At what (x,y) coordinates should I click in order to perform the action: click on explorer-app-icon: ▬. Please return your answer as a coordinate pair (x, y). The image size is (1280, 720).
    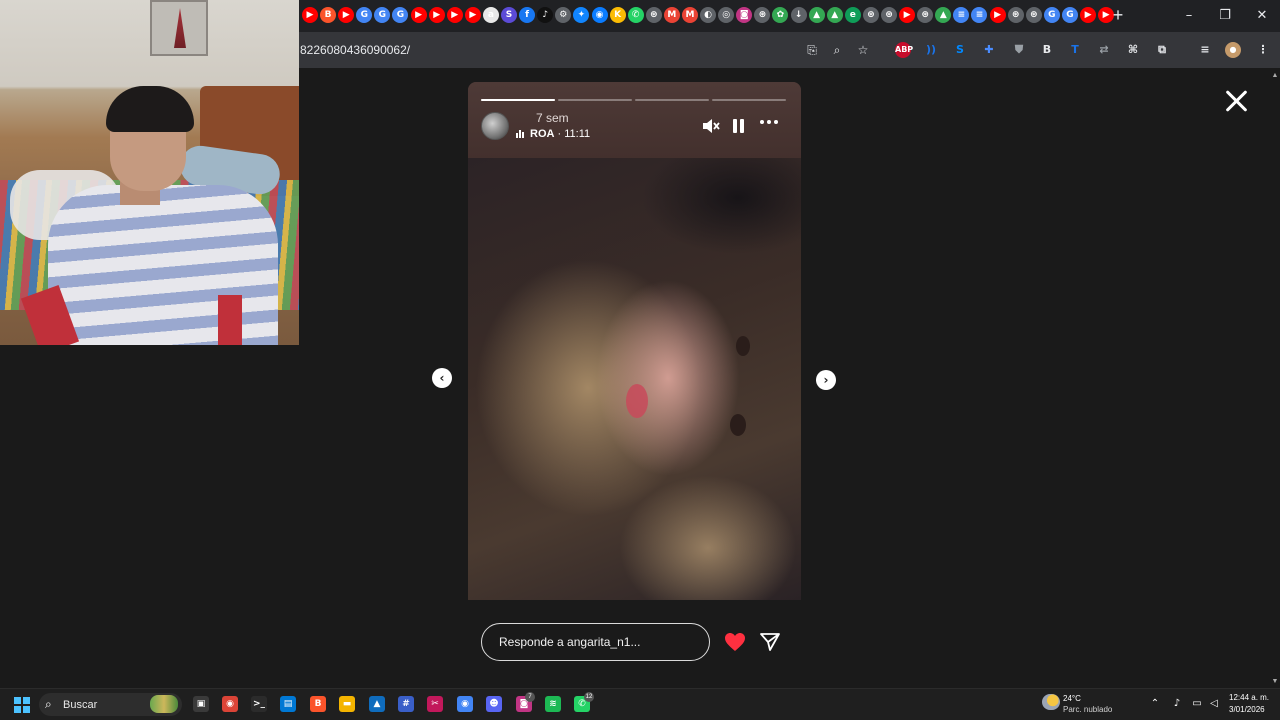
    Looking at the image, I should click on (347, 704).